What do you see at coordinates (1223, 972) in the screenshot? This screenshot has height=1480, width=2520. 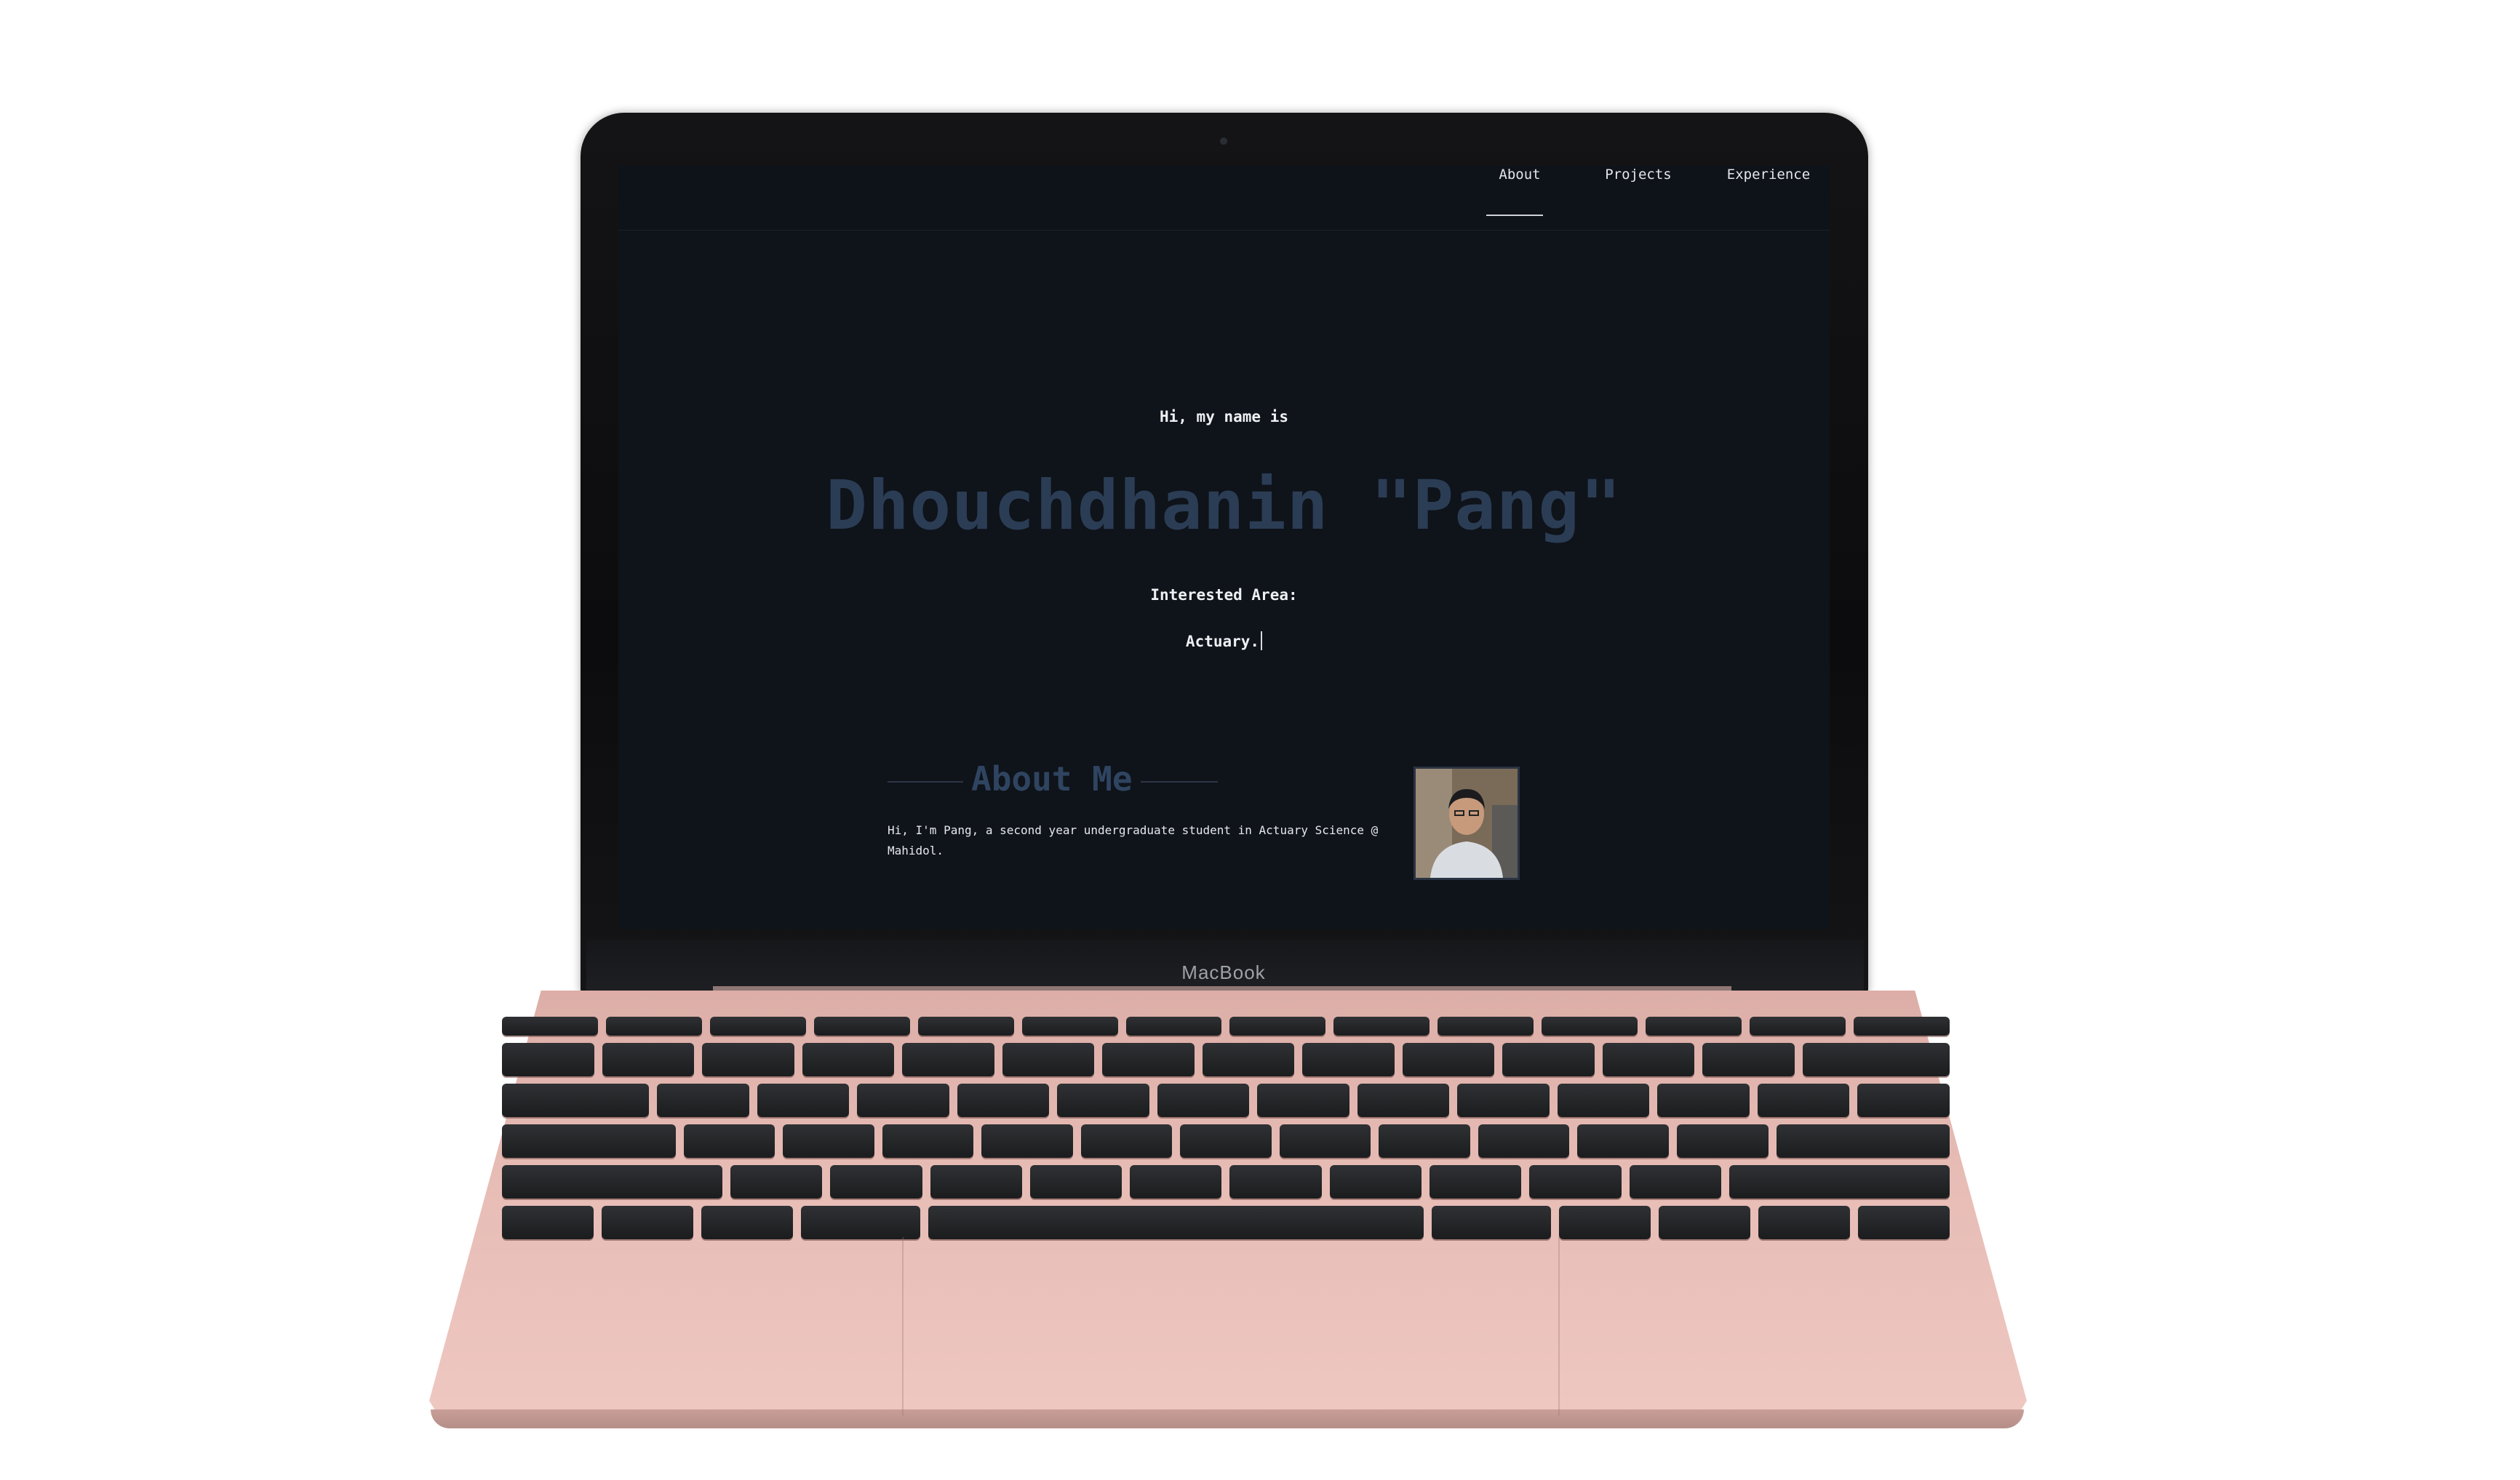 I see `brand-label: MacBook` at bounding box center [1223, 972].